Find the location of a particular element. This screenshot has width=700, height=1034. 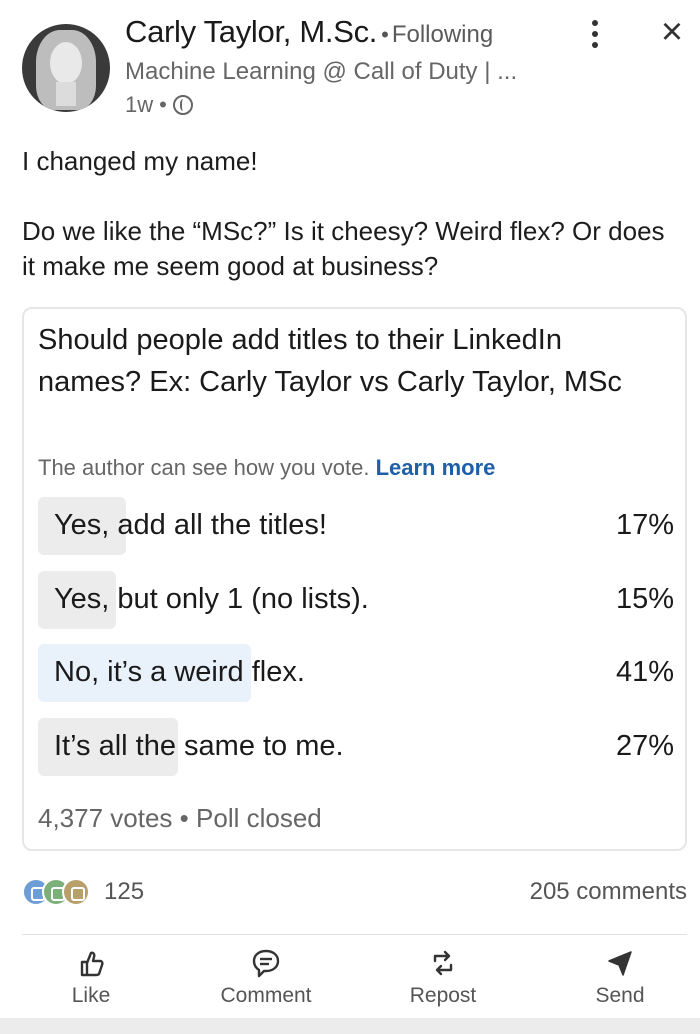

globe-icon is located at coordinates (182, 105).